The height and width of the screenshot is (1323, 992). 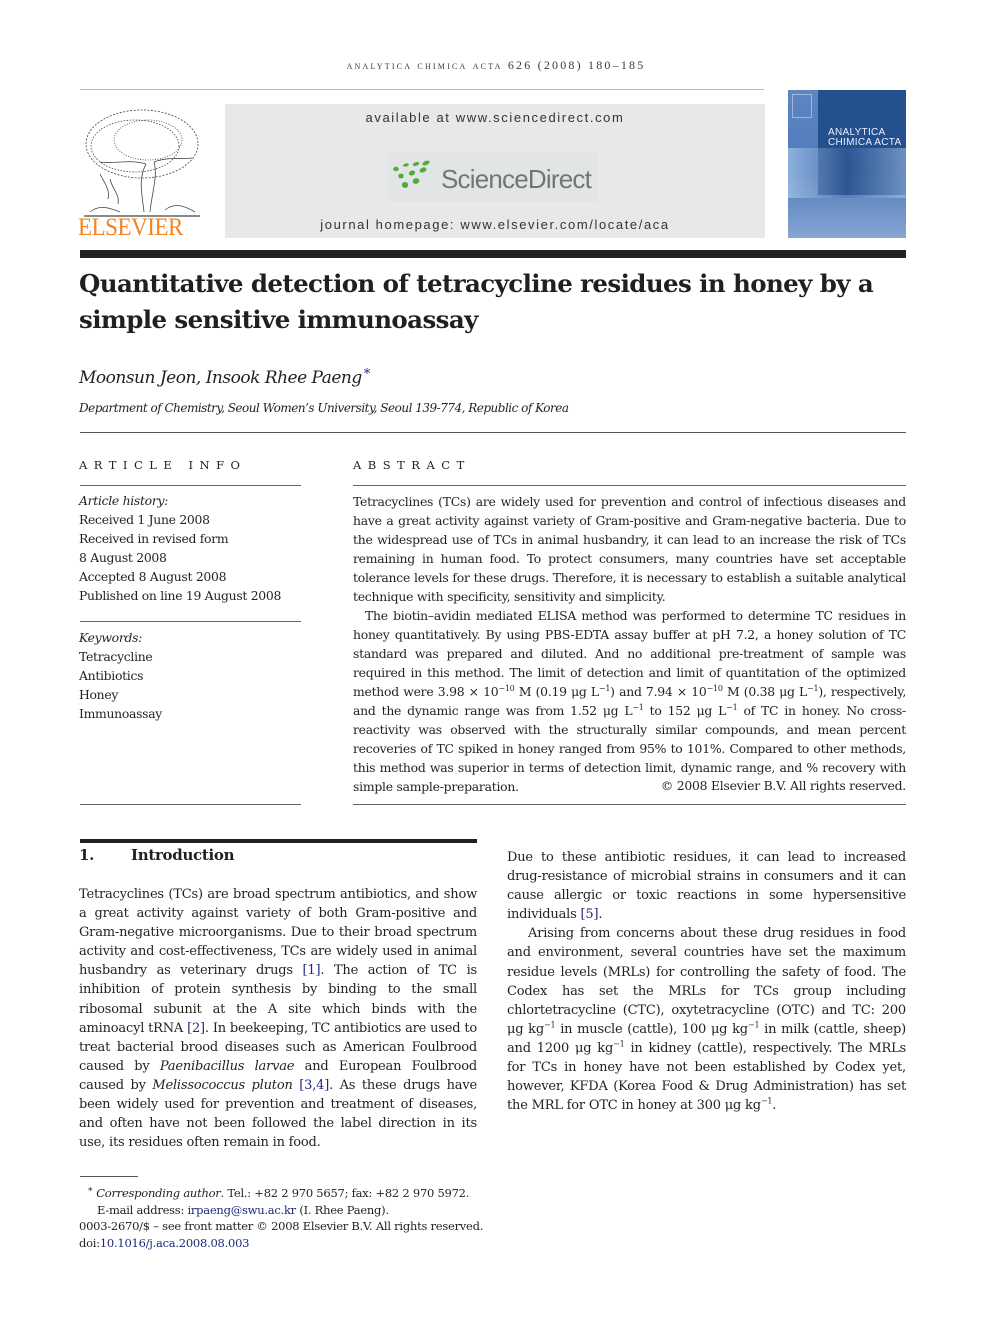 I want to click on footnote-rule, so click(x=109, y=1176).